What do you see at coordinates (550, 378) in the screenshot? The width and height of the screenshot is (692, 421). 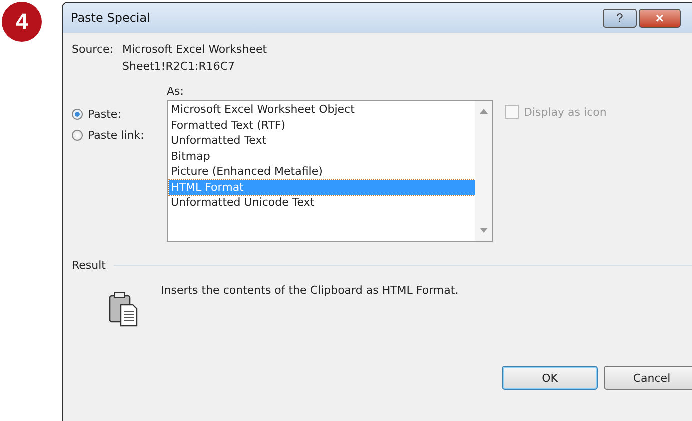 I see `dialog-button: OK` at bounding box center [550, 378].